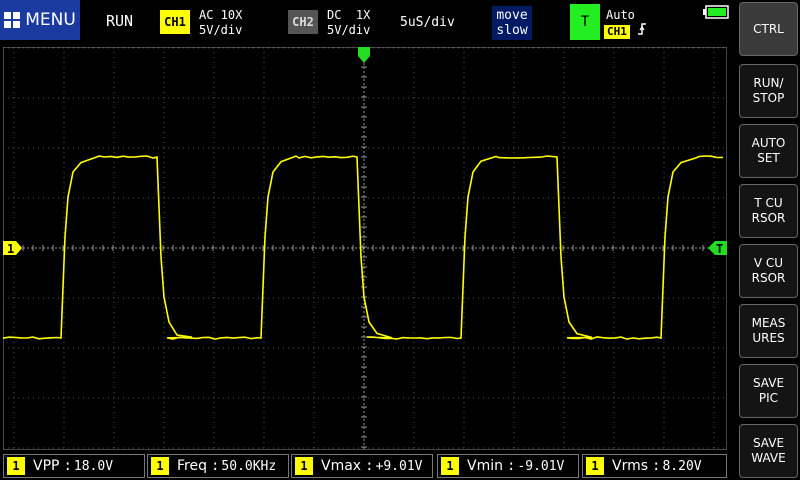 The width and height of the screenshot is (800, 480). Describe the element at coordinates (46, 466) in the screenshot. I see `meas-label: VPP` at that location.